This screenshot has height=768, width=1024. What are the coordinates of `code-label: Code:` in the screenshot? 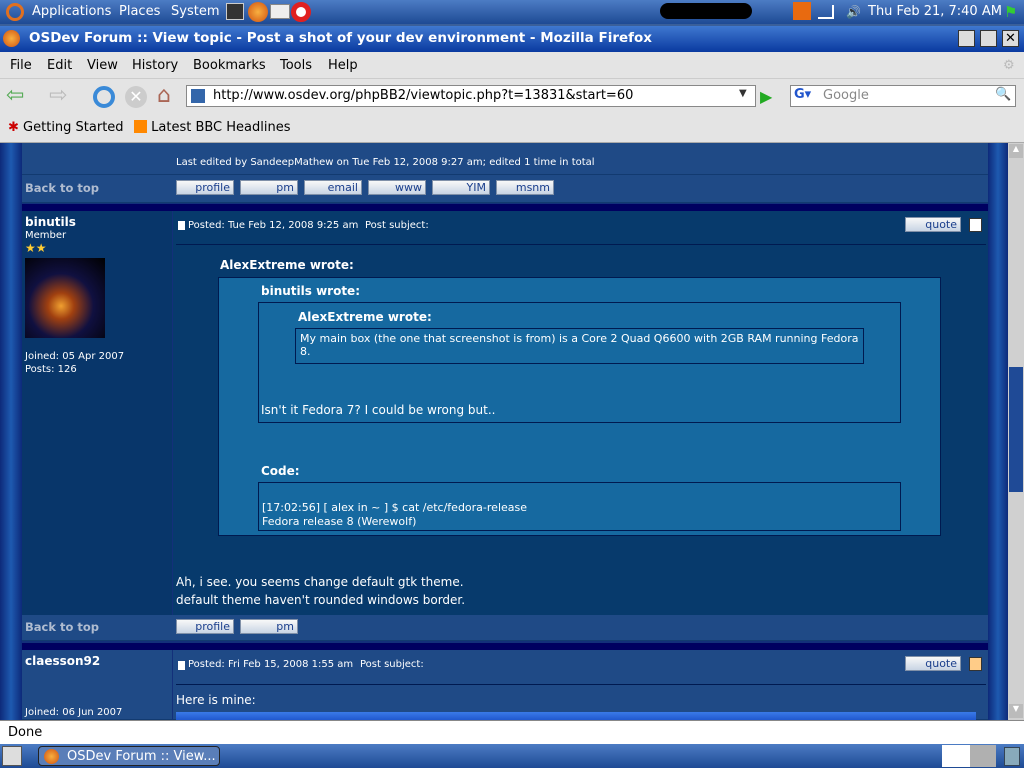 It's located at (280, 471).